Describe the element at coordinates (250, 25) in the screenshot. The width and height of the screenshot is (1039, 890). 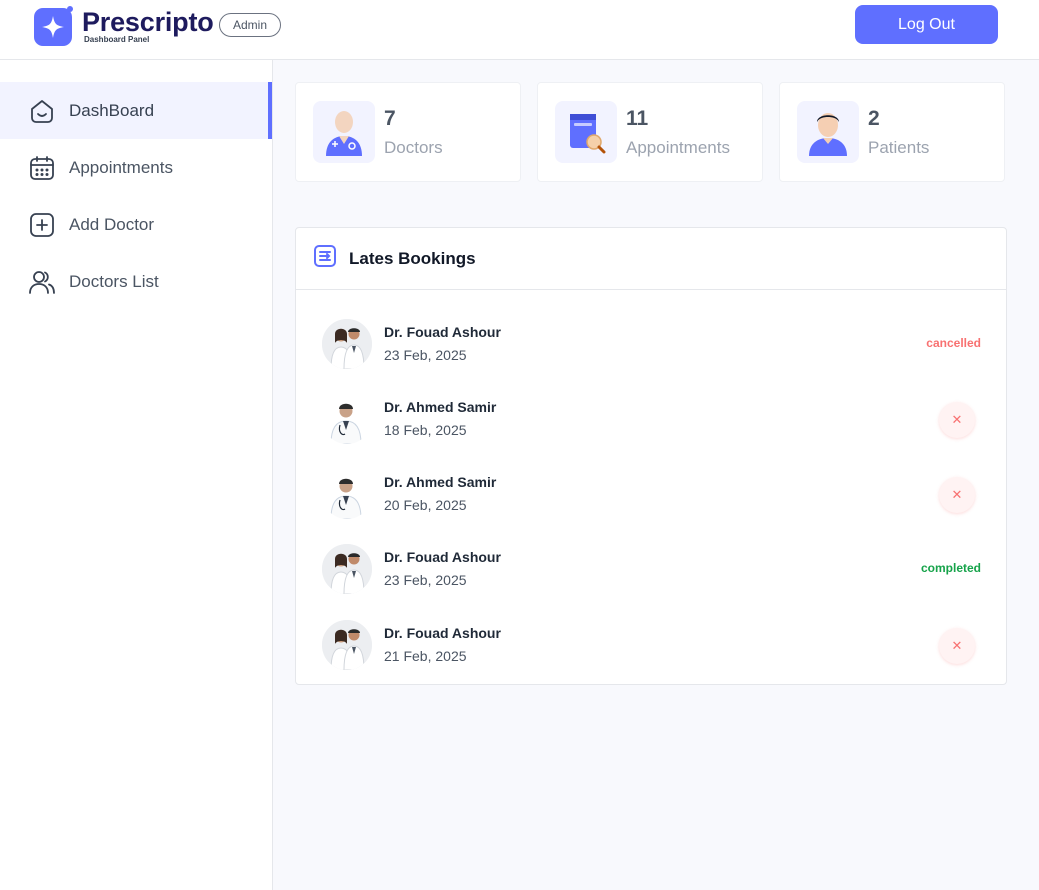
I see `role-badge: Admin` at that location.